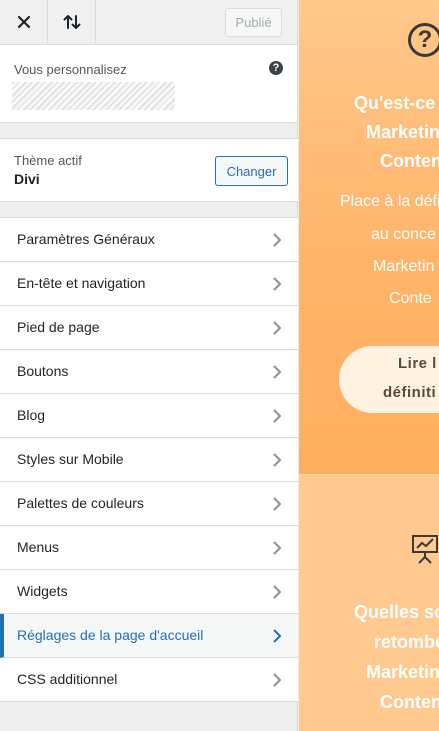 The image size is (439, 731). Describe the element at coordinates (110, 635) in the screenshot. I see `menu-item-label: Réglages de la page d'accueil` at that location.